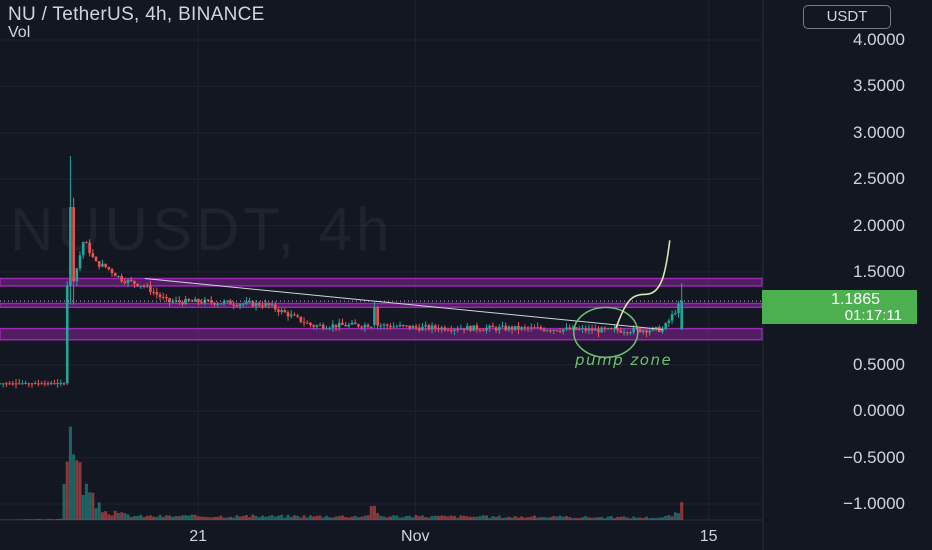 The height and width of the screenshot is (550, 932). Describe the element at coordinates (847, 17) in the screenshot. I see `quote-currency-button: USDT` at that location.